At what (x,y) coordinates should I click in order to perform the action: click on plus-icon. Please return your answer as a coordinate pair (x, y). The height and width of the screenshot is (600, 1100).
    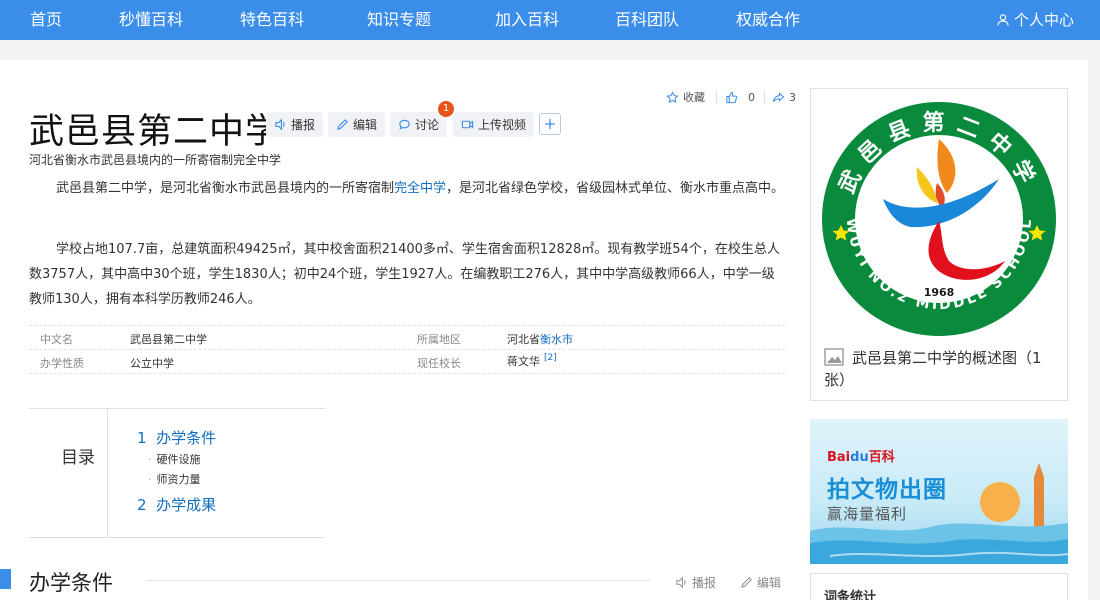
    Looking at the image, I should click on (550, 124).